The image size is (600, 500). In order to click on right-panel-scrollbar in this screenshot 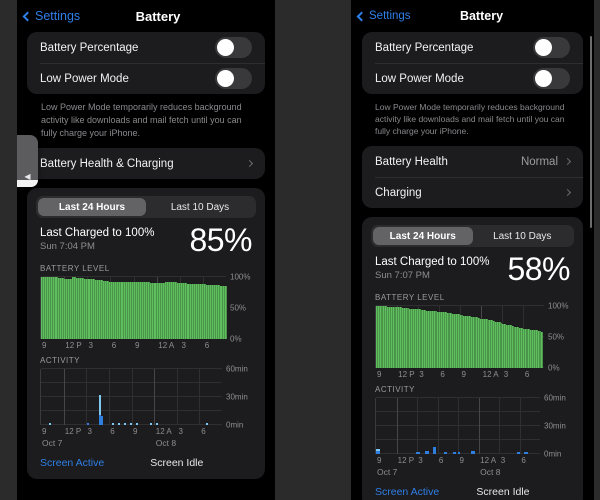, I will do `click(590, 132)`.